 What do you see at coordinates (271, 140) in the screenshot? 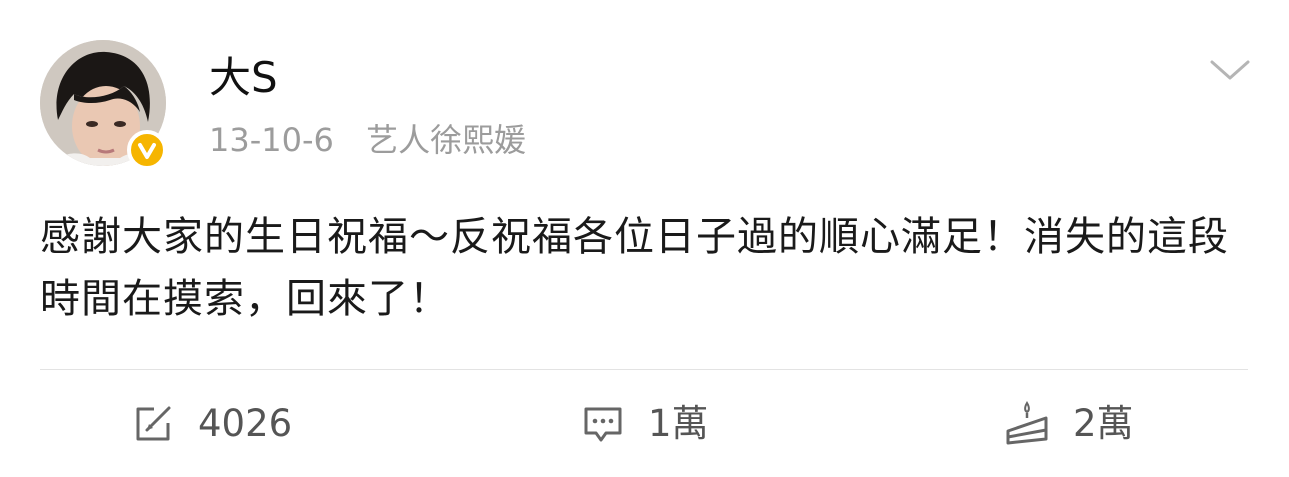
I see `post-date: 13-10-6` at bounding box center [271, 140].